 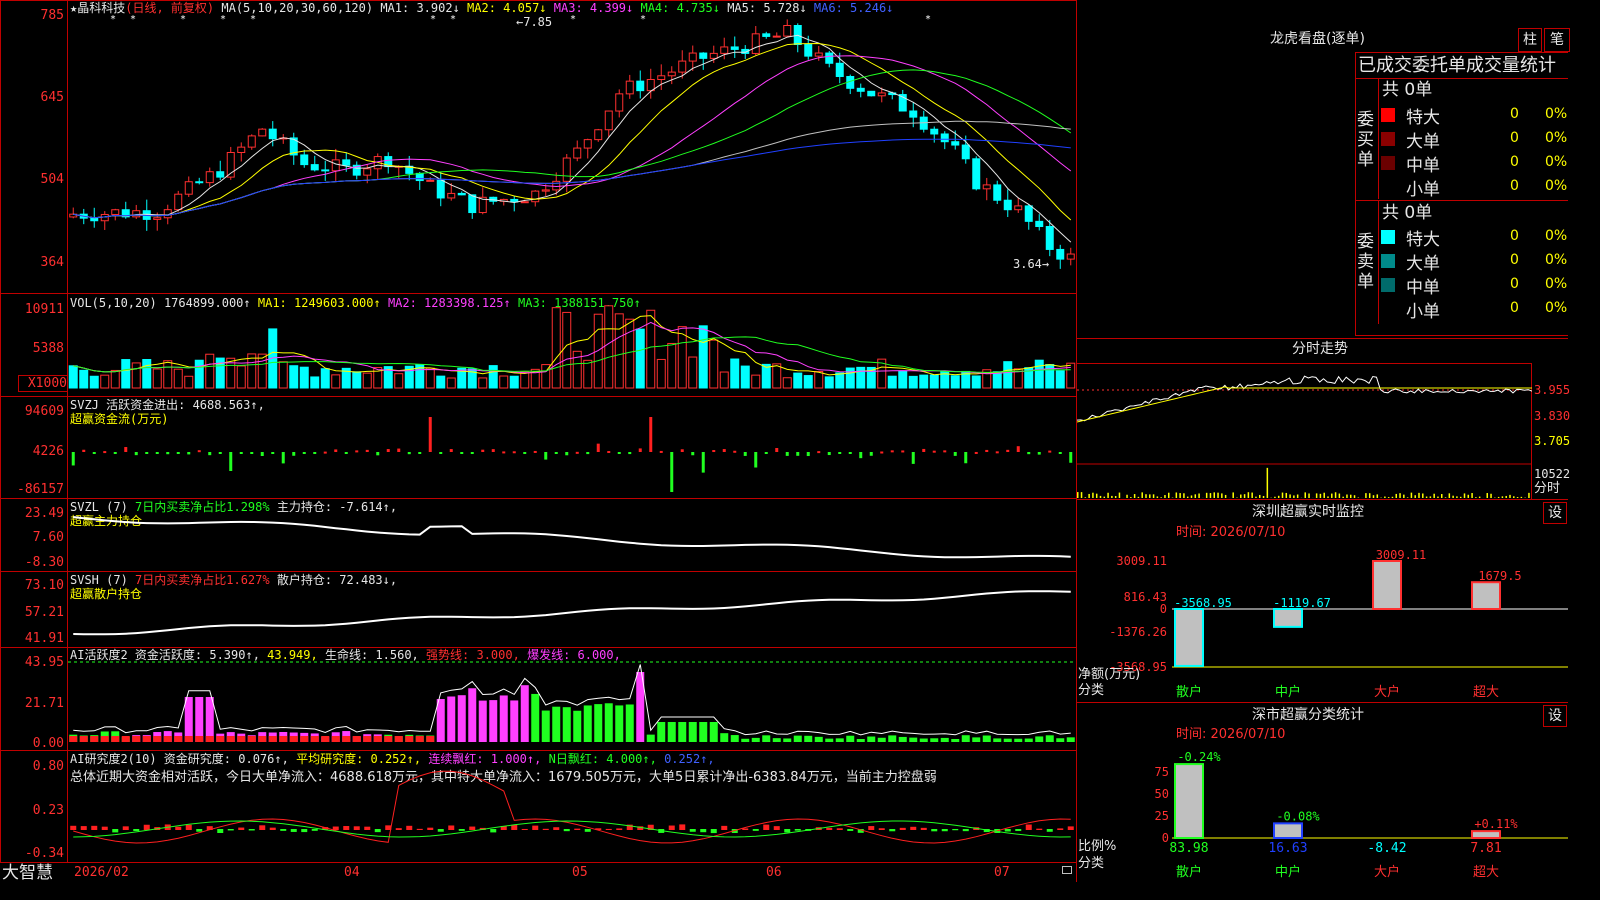 What do you see at coordinates (44, 309) in the screenshot?
I see `vol-axis-0: 10911` at bounding box center [44, 309].